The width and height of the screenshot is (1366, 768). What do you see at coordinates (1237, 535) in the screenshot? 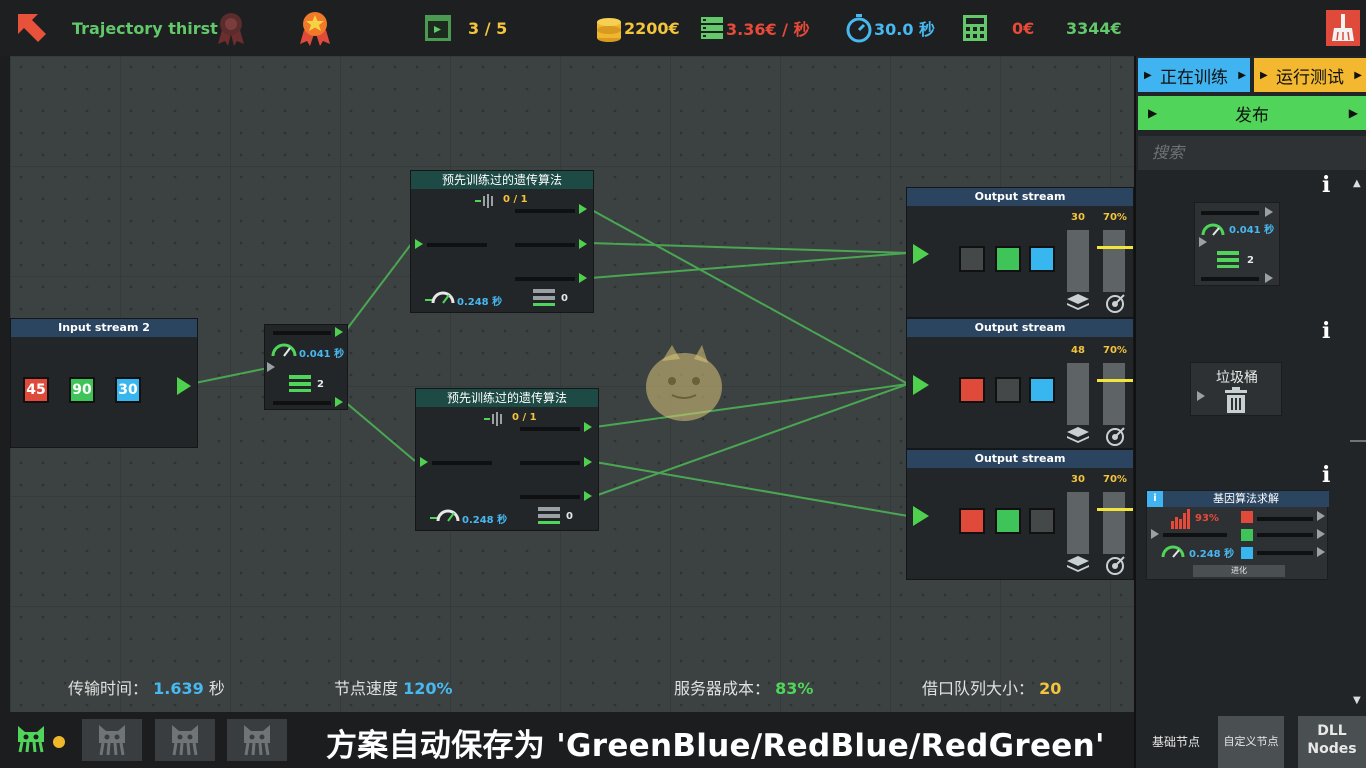
I see `palette-ga-solver-node: i 基因算法求解 93% 0.248 秒 进化` at bounding box center [1237, 535].